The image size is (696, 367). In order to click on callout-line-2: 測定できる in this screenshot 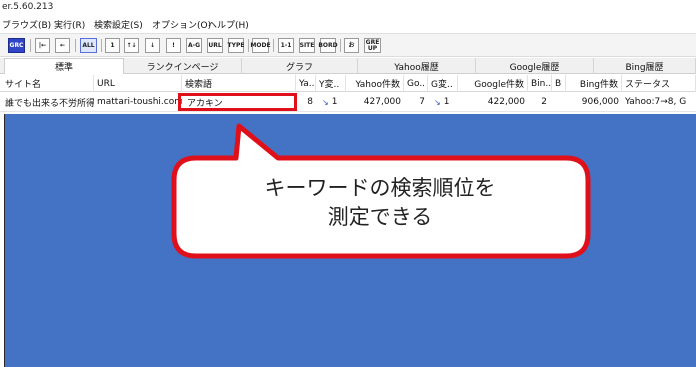, I will do `click(380, 217)`.